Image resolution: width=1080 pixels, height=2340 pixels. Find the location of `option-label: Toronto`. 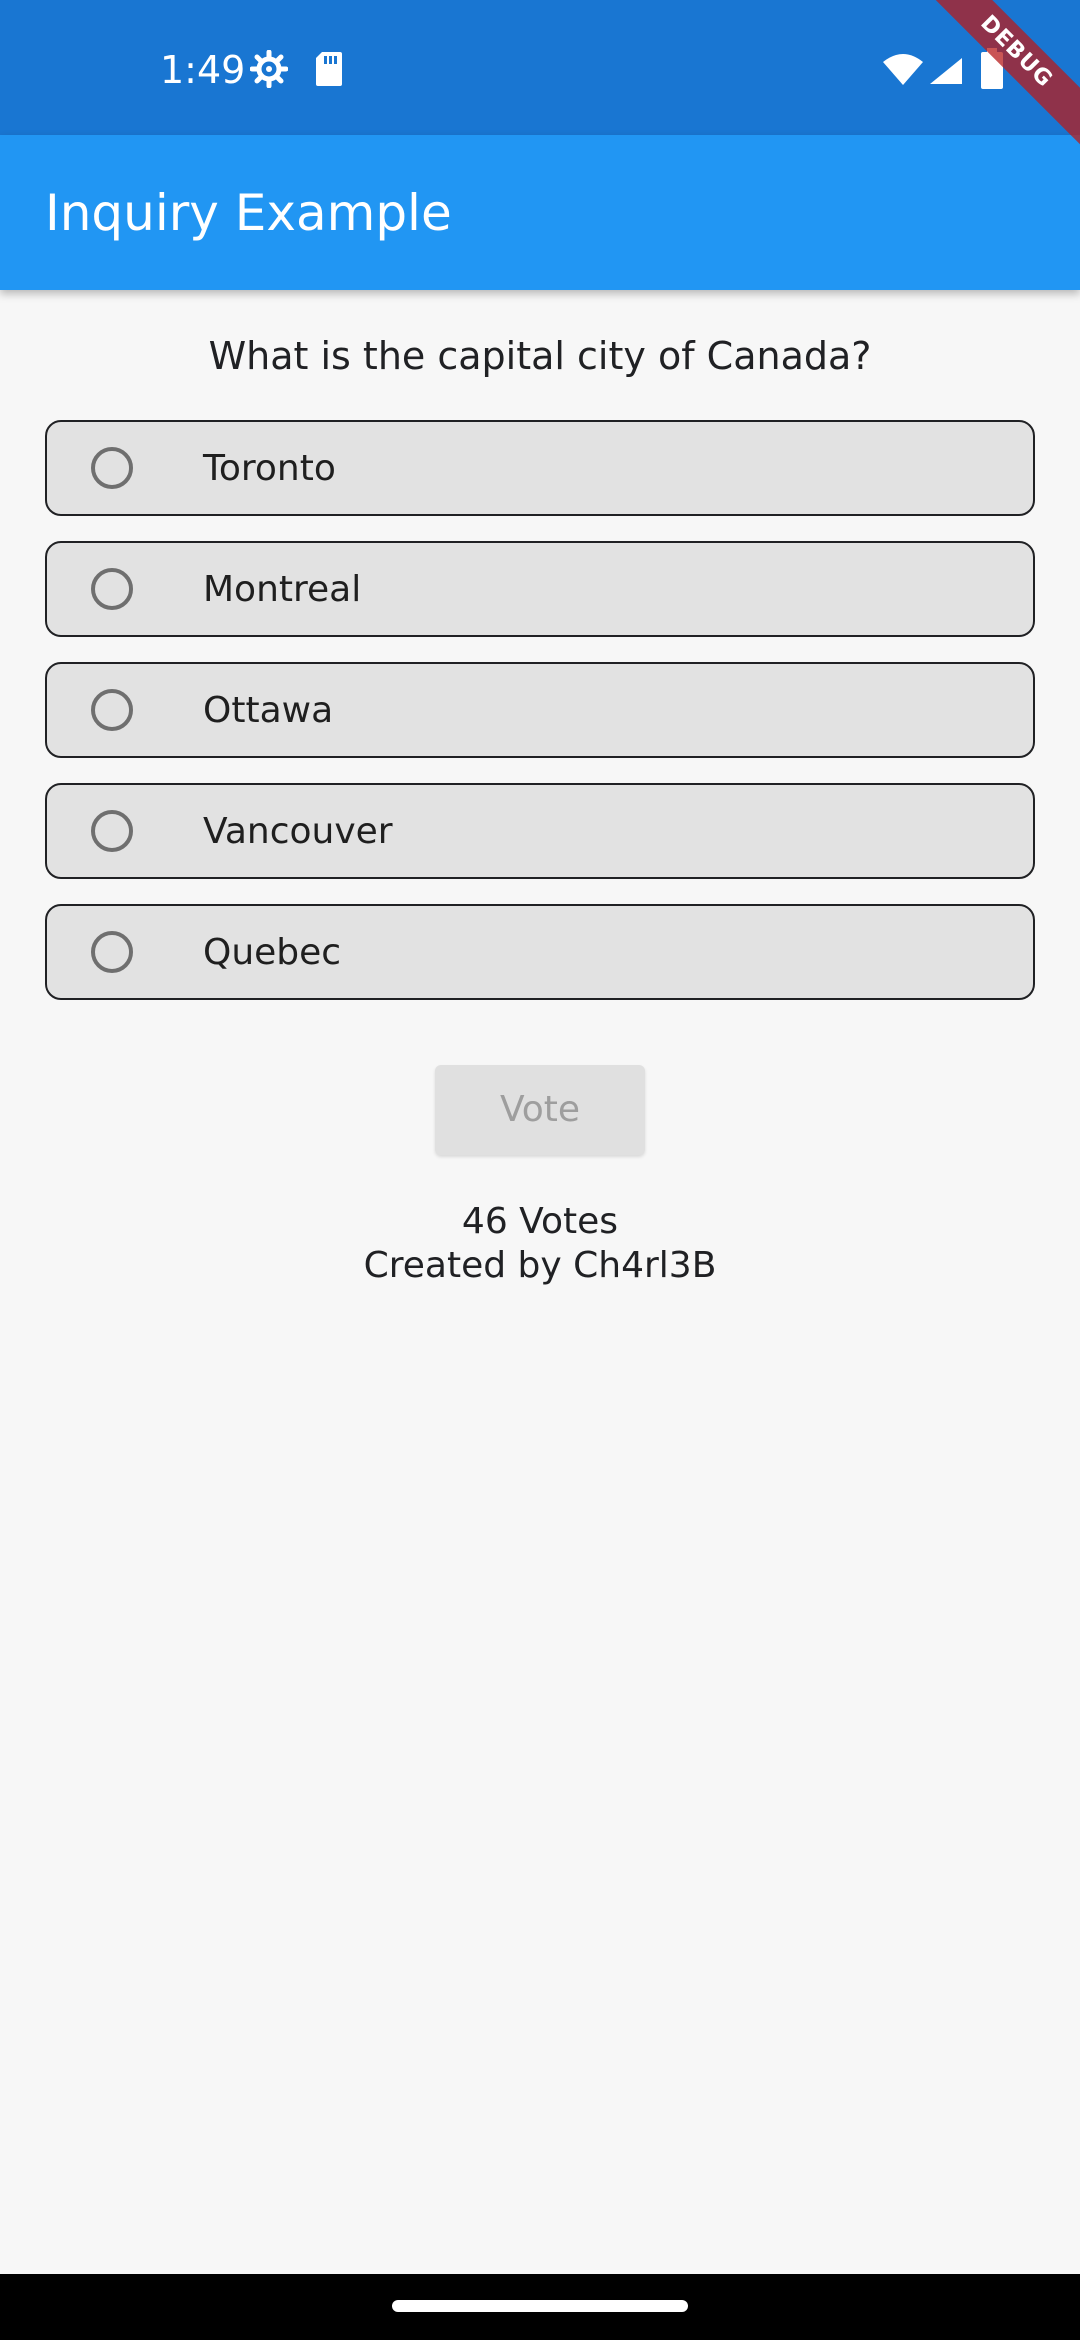

option-label: Toronto is located at coordinates (269, 468).